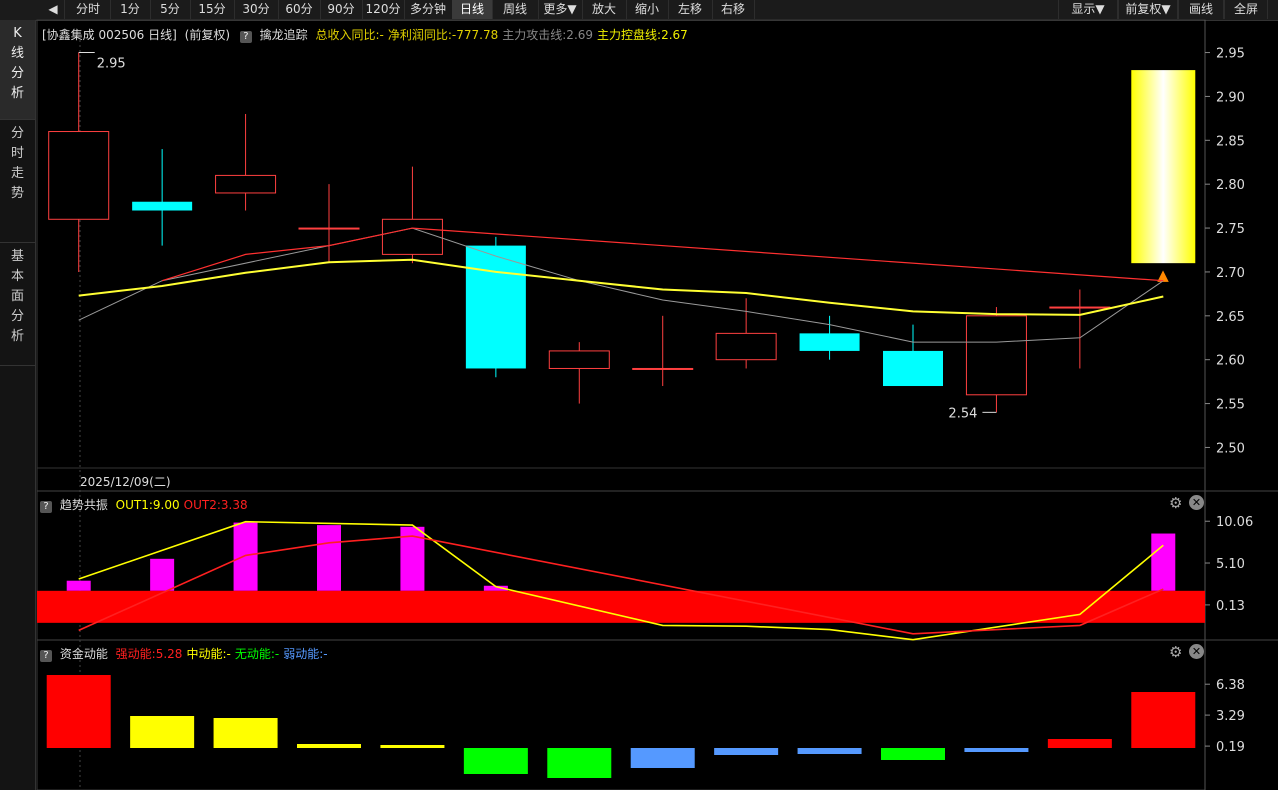 The image size is (1278, 790). Describe the element at coordinates (383, 9) in the screenshot. I see `toolbar-item-7: 120分` at that location.